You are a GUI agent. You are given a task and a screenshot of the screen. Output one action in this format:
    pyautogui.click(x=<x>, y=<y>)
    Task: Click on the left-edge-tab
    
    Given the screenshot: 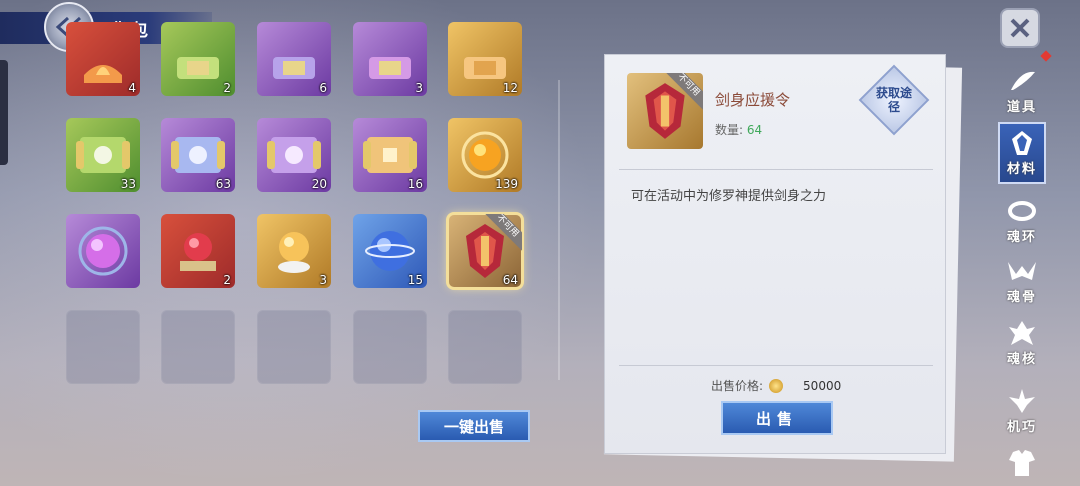 What is the action you would take?
    pyautogui.click(x=4, y=112)
    